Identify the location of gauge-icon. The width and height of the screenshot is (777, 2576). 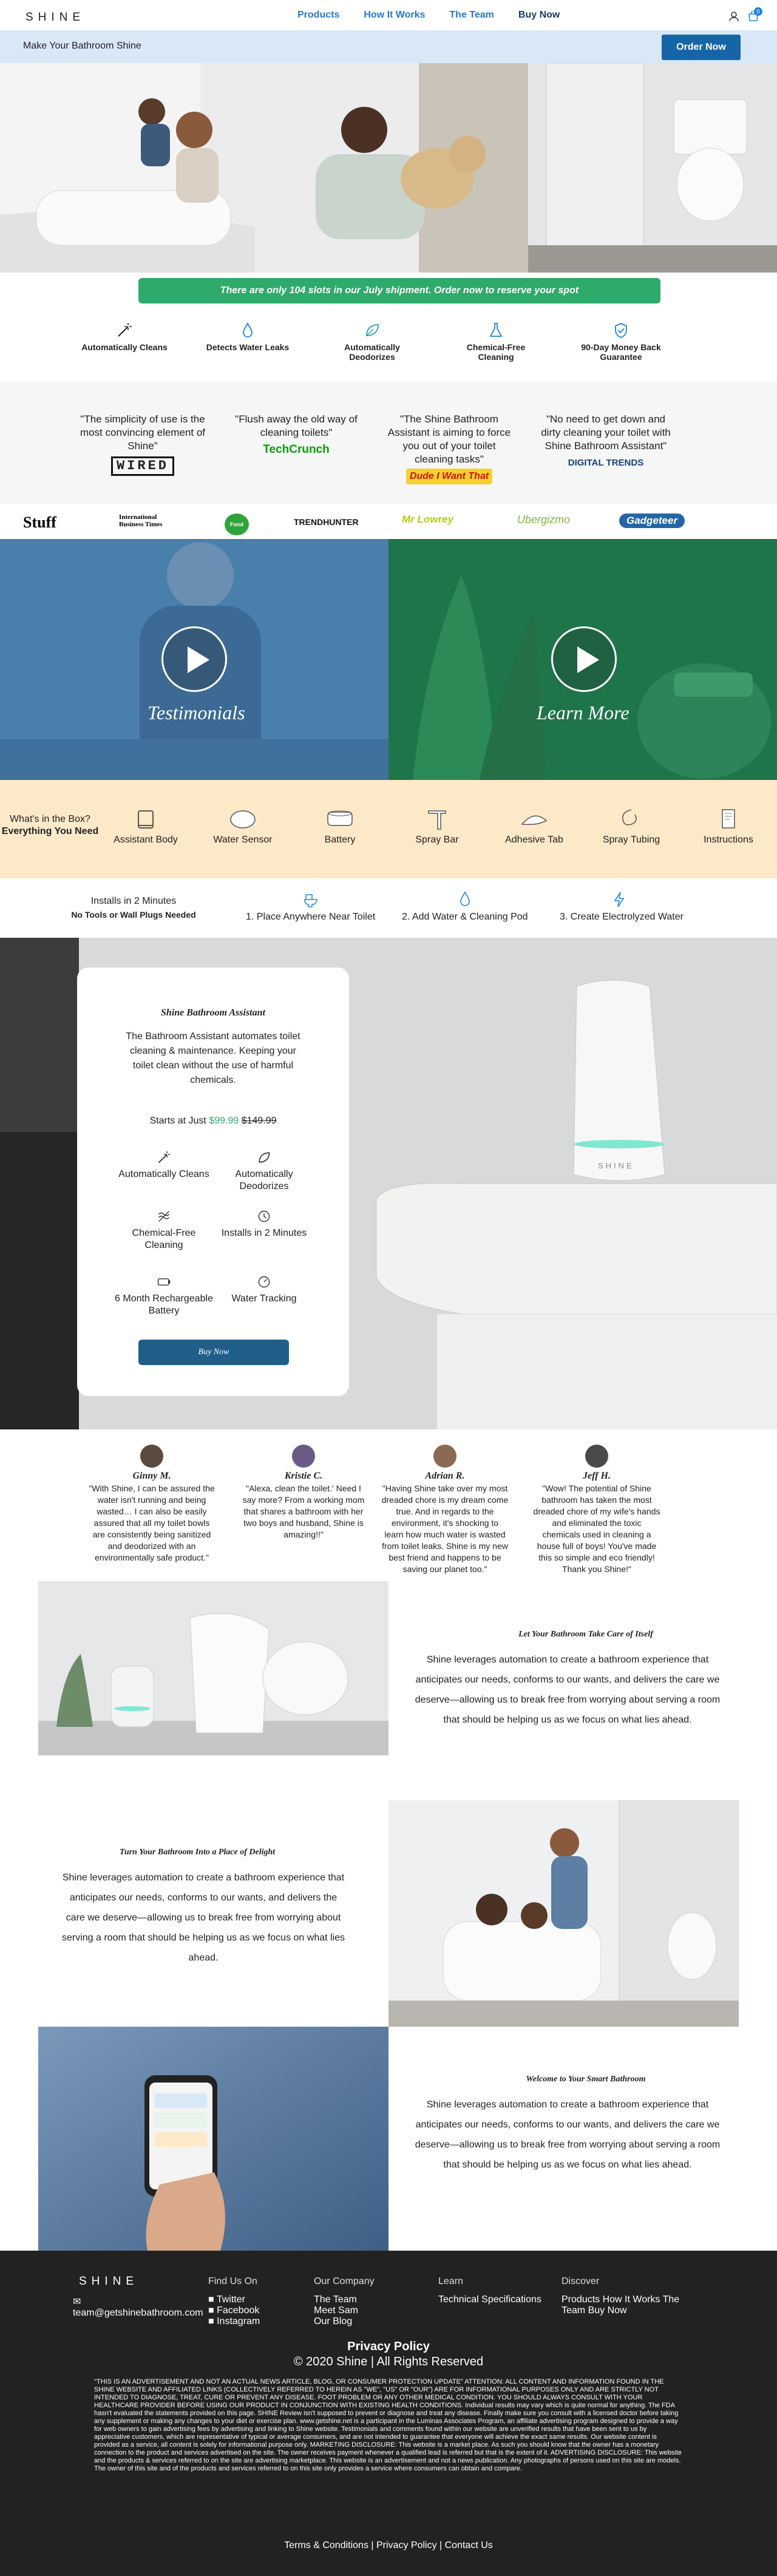
(264, 1282).